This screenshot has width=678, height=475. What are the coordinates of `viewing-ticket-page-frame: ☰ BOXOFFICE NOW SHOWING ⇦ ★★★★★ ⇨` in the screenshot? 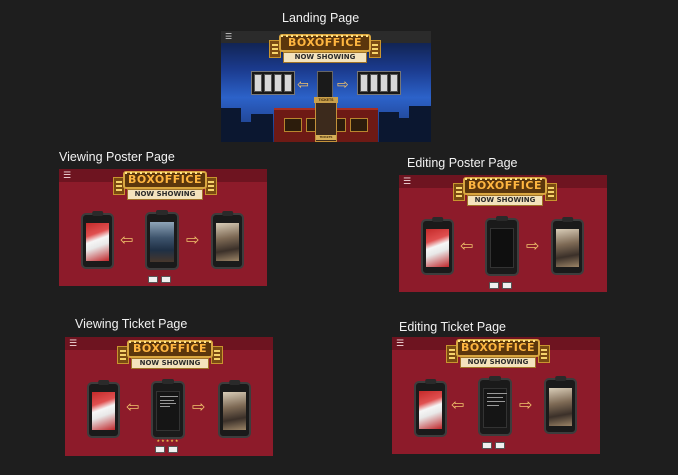 It's located at (169, 396).